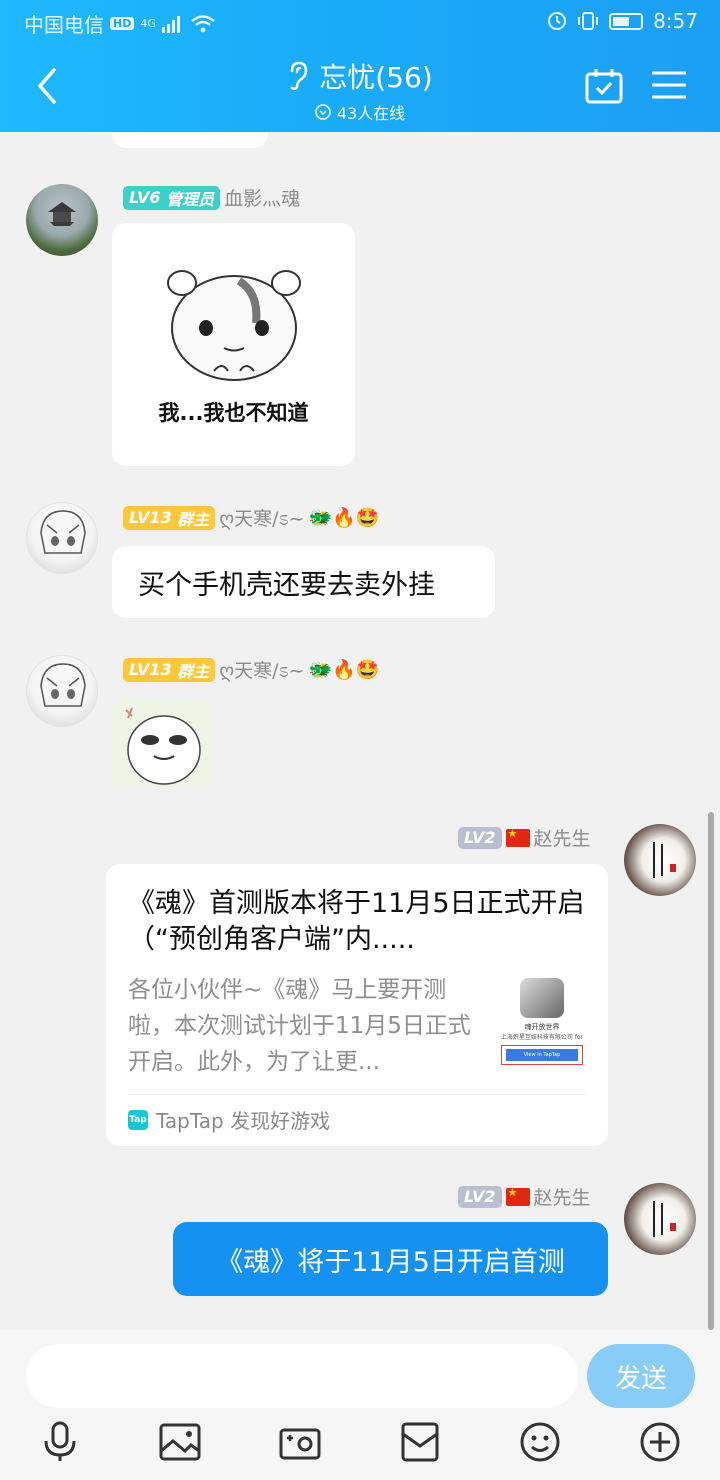  I want to click on self-text-message: 《魂》将于11月5日开启首测, so click(390, 1259).